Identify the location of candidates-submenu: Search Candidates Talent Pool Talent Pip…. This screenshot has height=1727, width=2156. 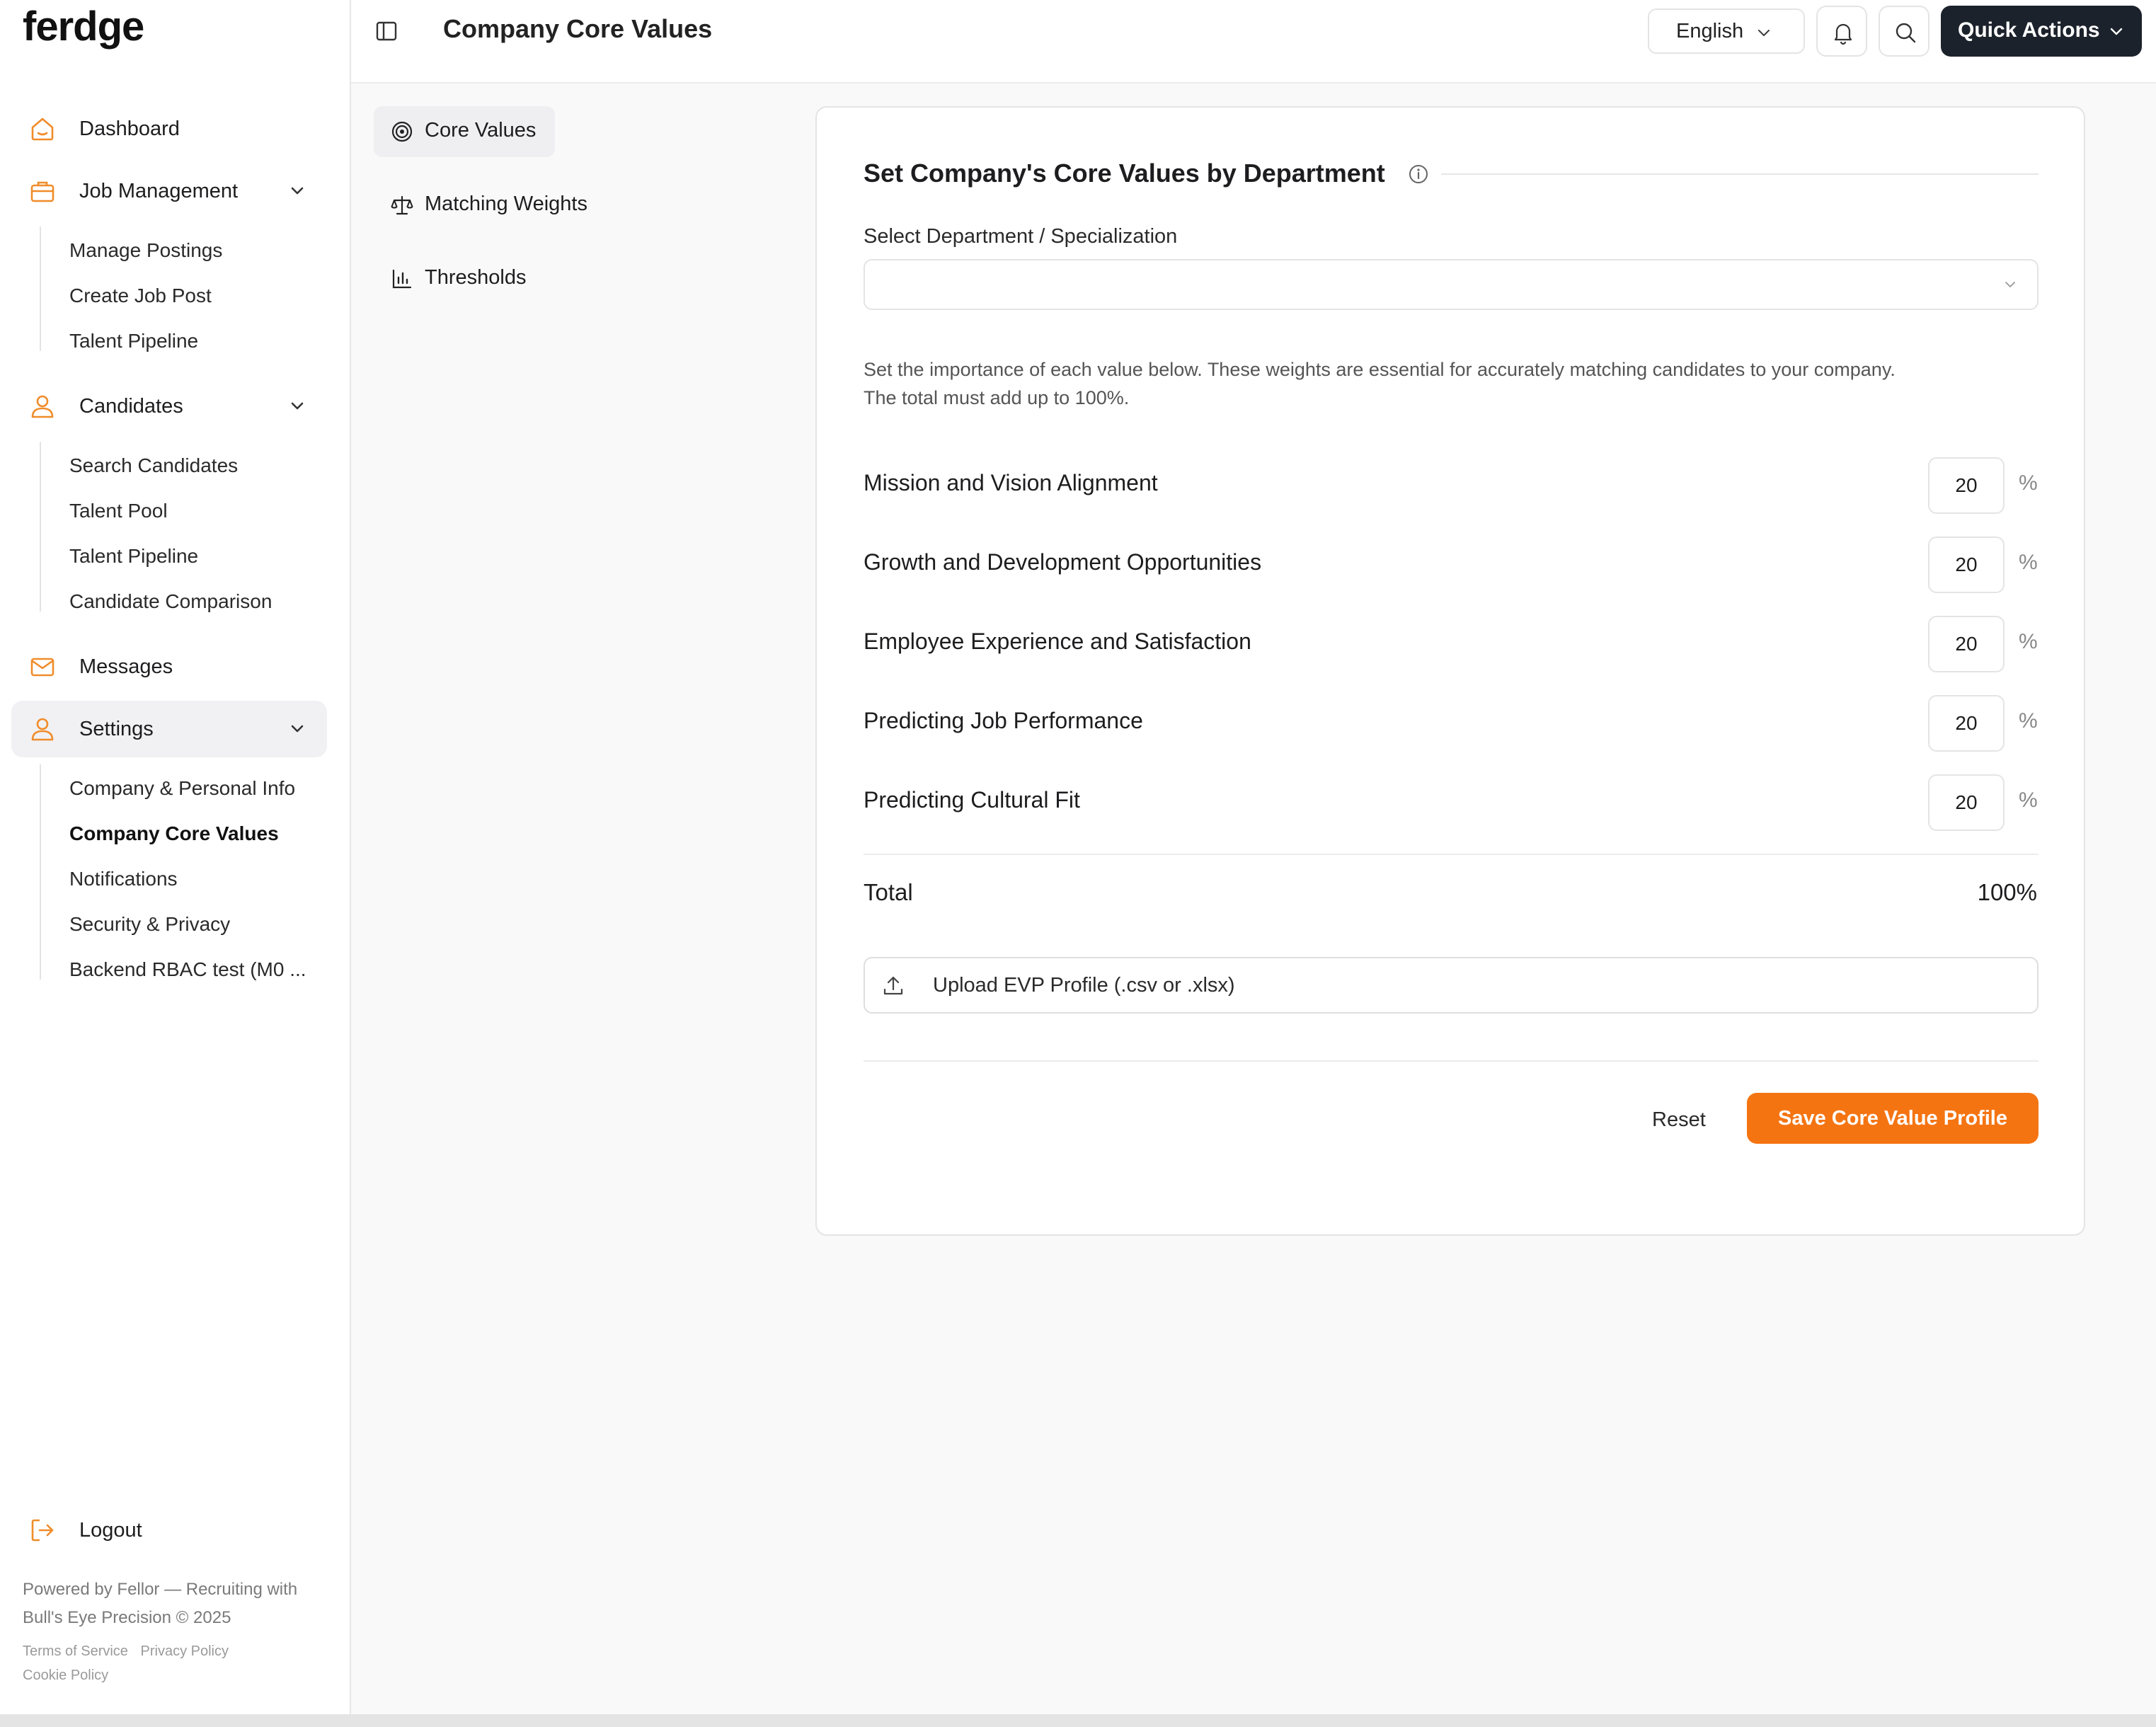
(156, 527).